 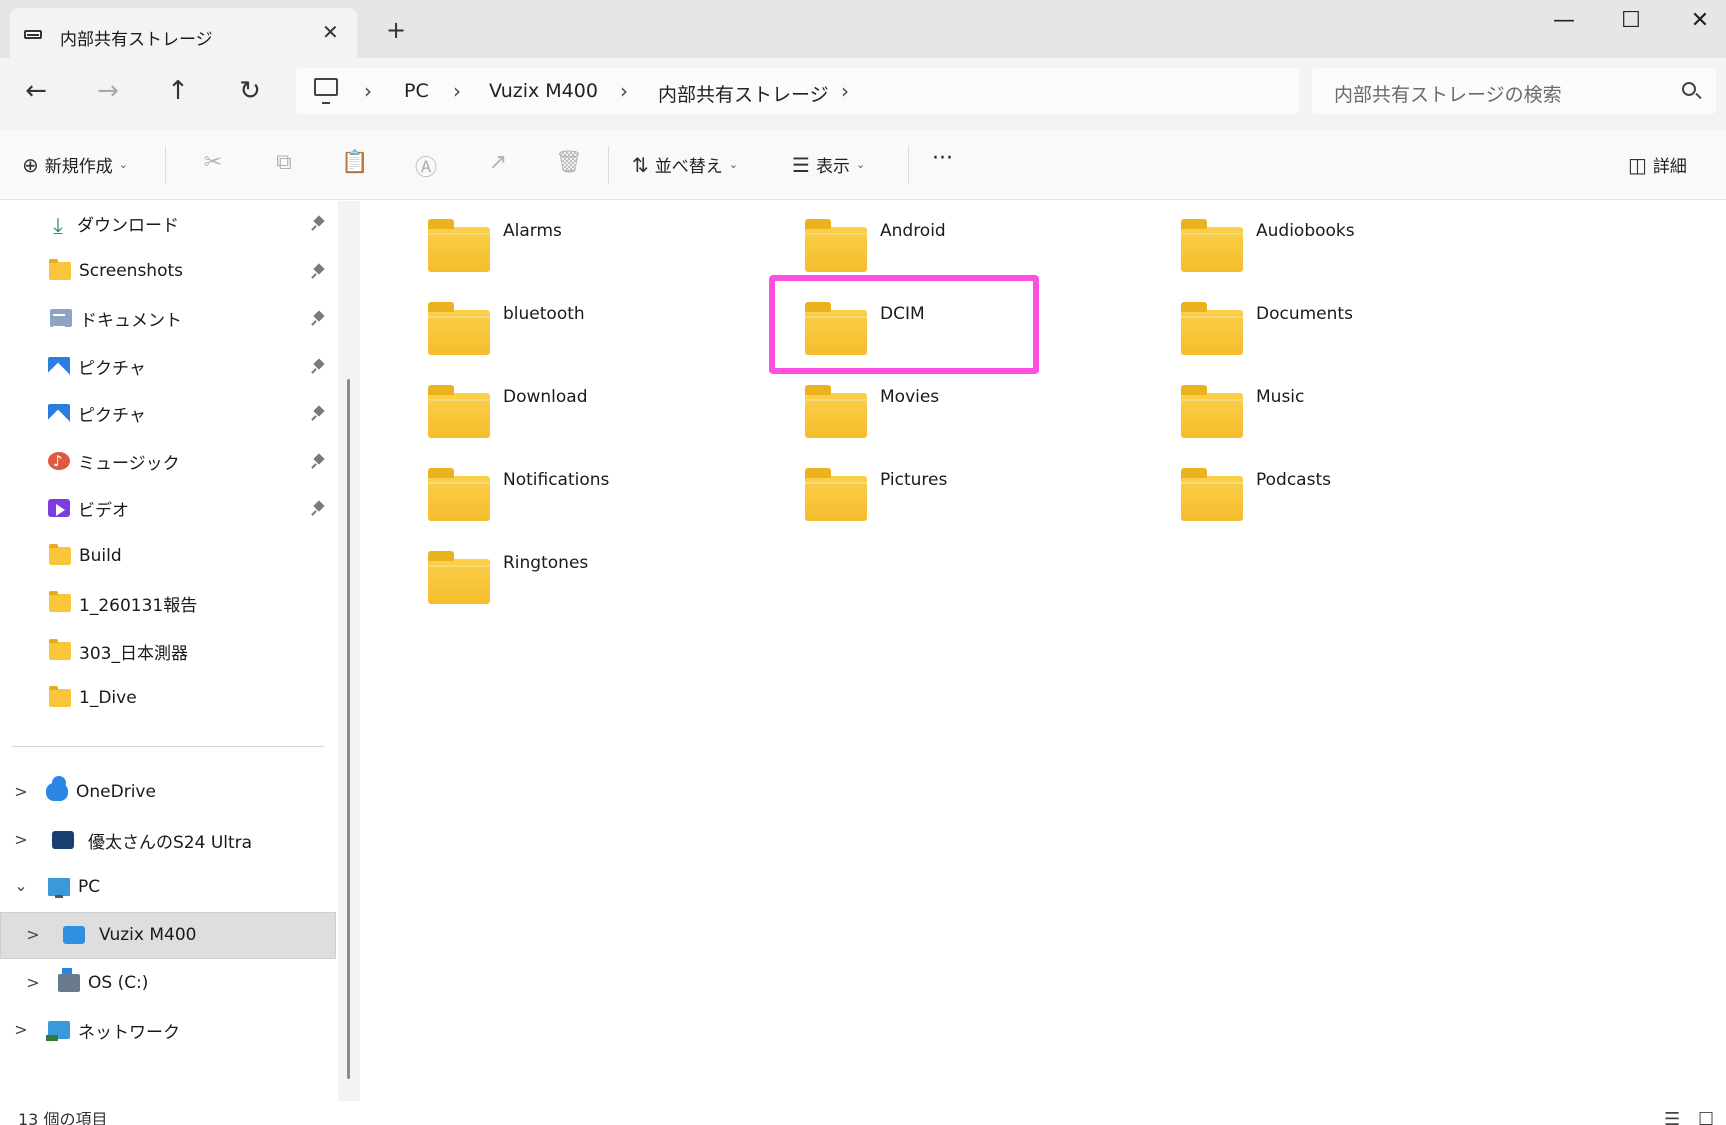 What do you see at coordinates (133, 653) in the screenshot?
I see `sidebar-item-label: 303_日本測器` at bounding box center [133, 653].